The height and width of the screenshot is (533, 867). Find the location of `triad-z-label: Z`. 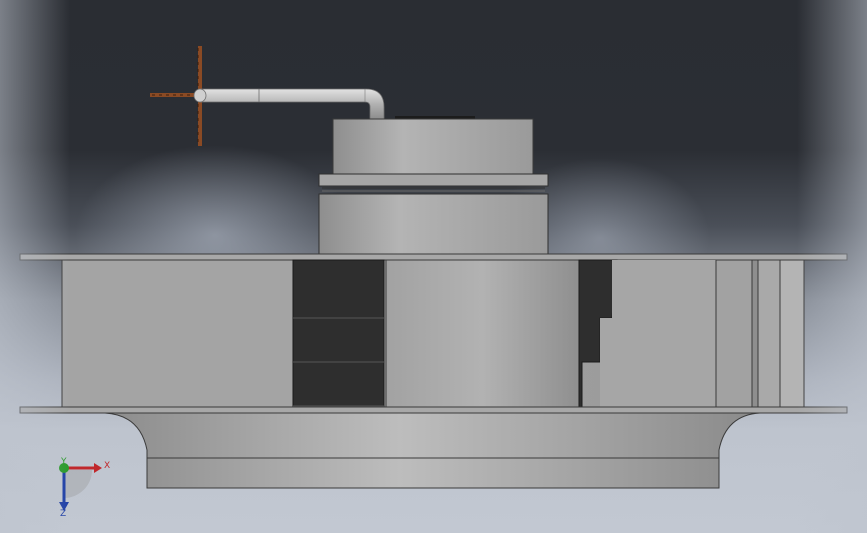

triad-z-label: Z is located at coordinates (63, 513).